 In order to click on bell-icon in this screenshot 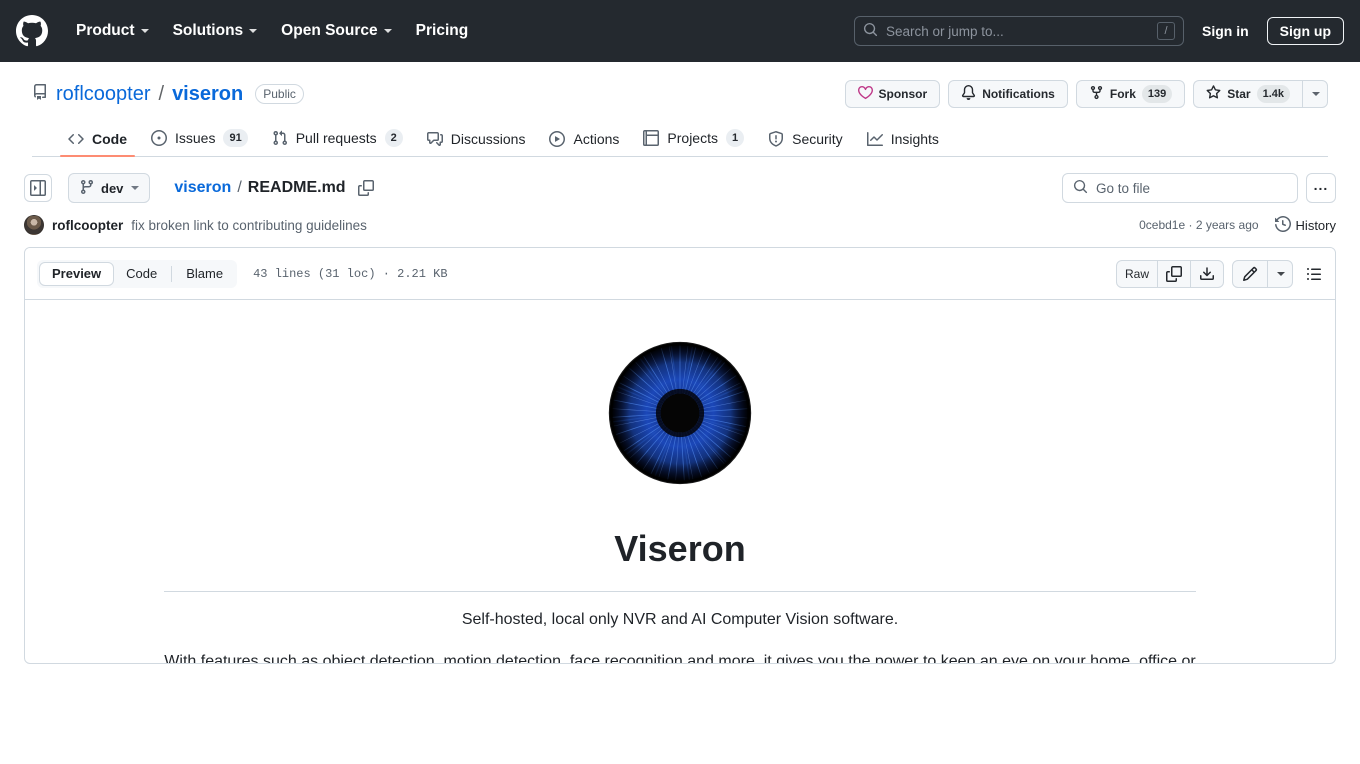, I will do `click(968, 94)`.